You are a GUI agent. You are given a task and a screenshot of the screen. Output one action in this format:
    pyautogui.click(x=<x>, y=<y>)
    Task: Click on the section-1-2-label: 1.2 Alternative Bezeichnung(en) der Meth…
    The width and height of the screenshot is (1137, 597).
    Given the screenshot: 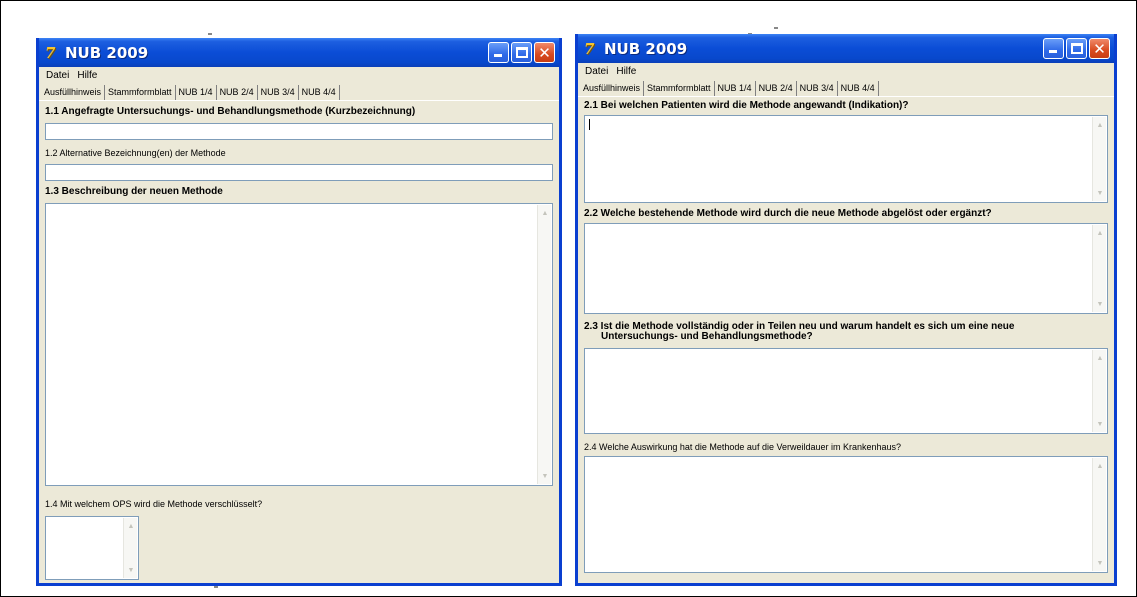 What is the action you would take?
    pyautogui.click(x=135, y=153)
    